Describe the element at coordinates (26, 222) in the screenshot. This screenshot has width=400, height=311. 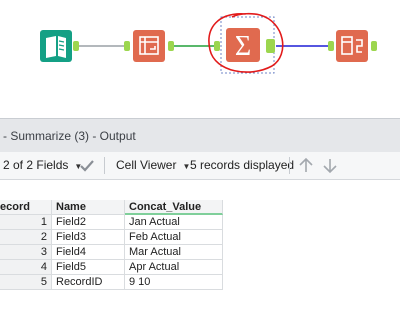
I see `record-number: 1` at that location.